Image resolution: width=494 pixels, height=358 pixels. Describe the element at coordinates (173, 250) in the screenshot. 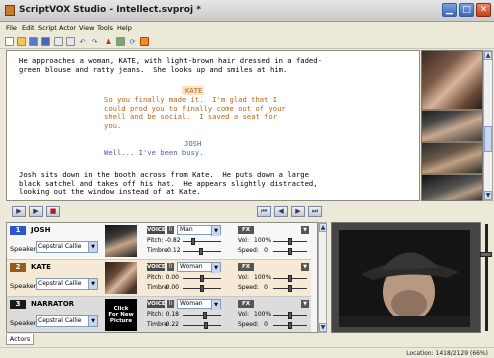

I see `timbre-value: -0.12` at that location.